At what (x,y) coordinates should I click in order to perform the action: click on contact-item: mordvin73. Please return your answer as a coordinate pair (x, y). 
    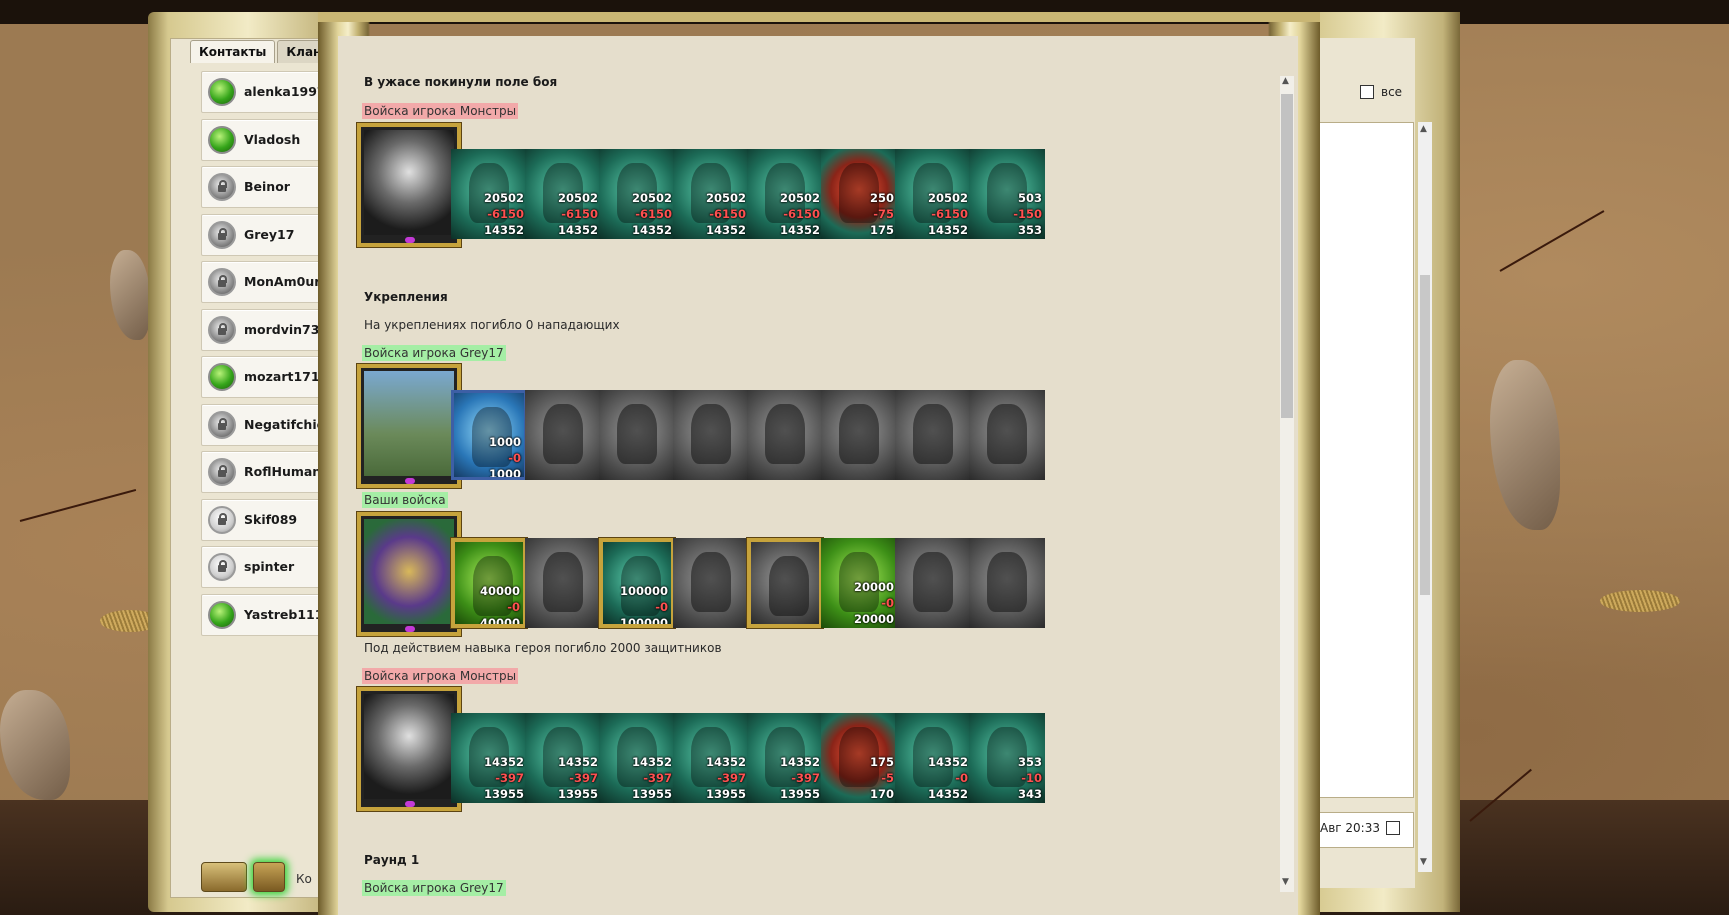
    Looking at the image, I should click on (266, 329).